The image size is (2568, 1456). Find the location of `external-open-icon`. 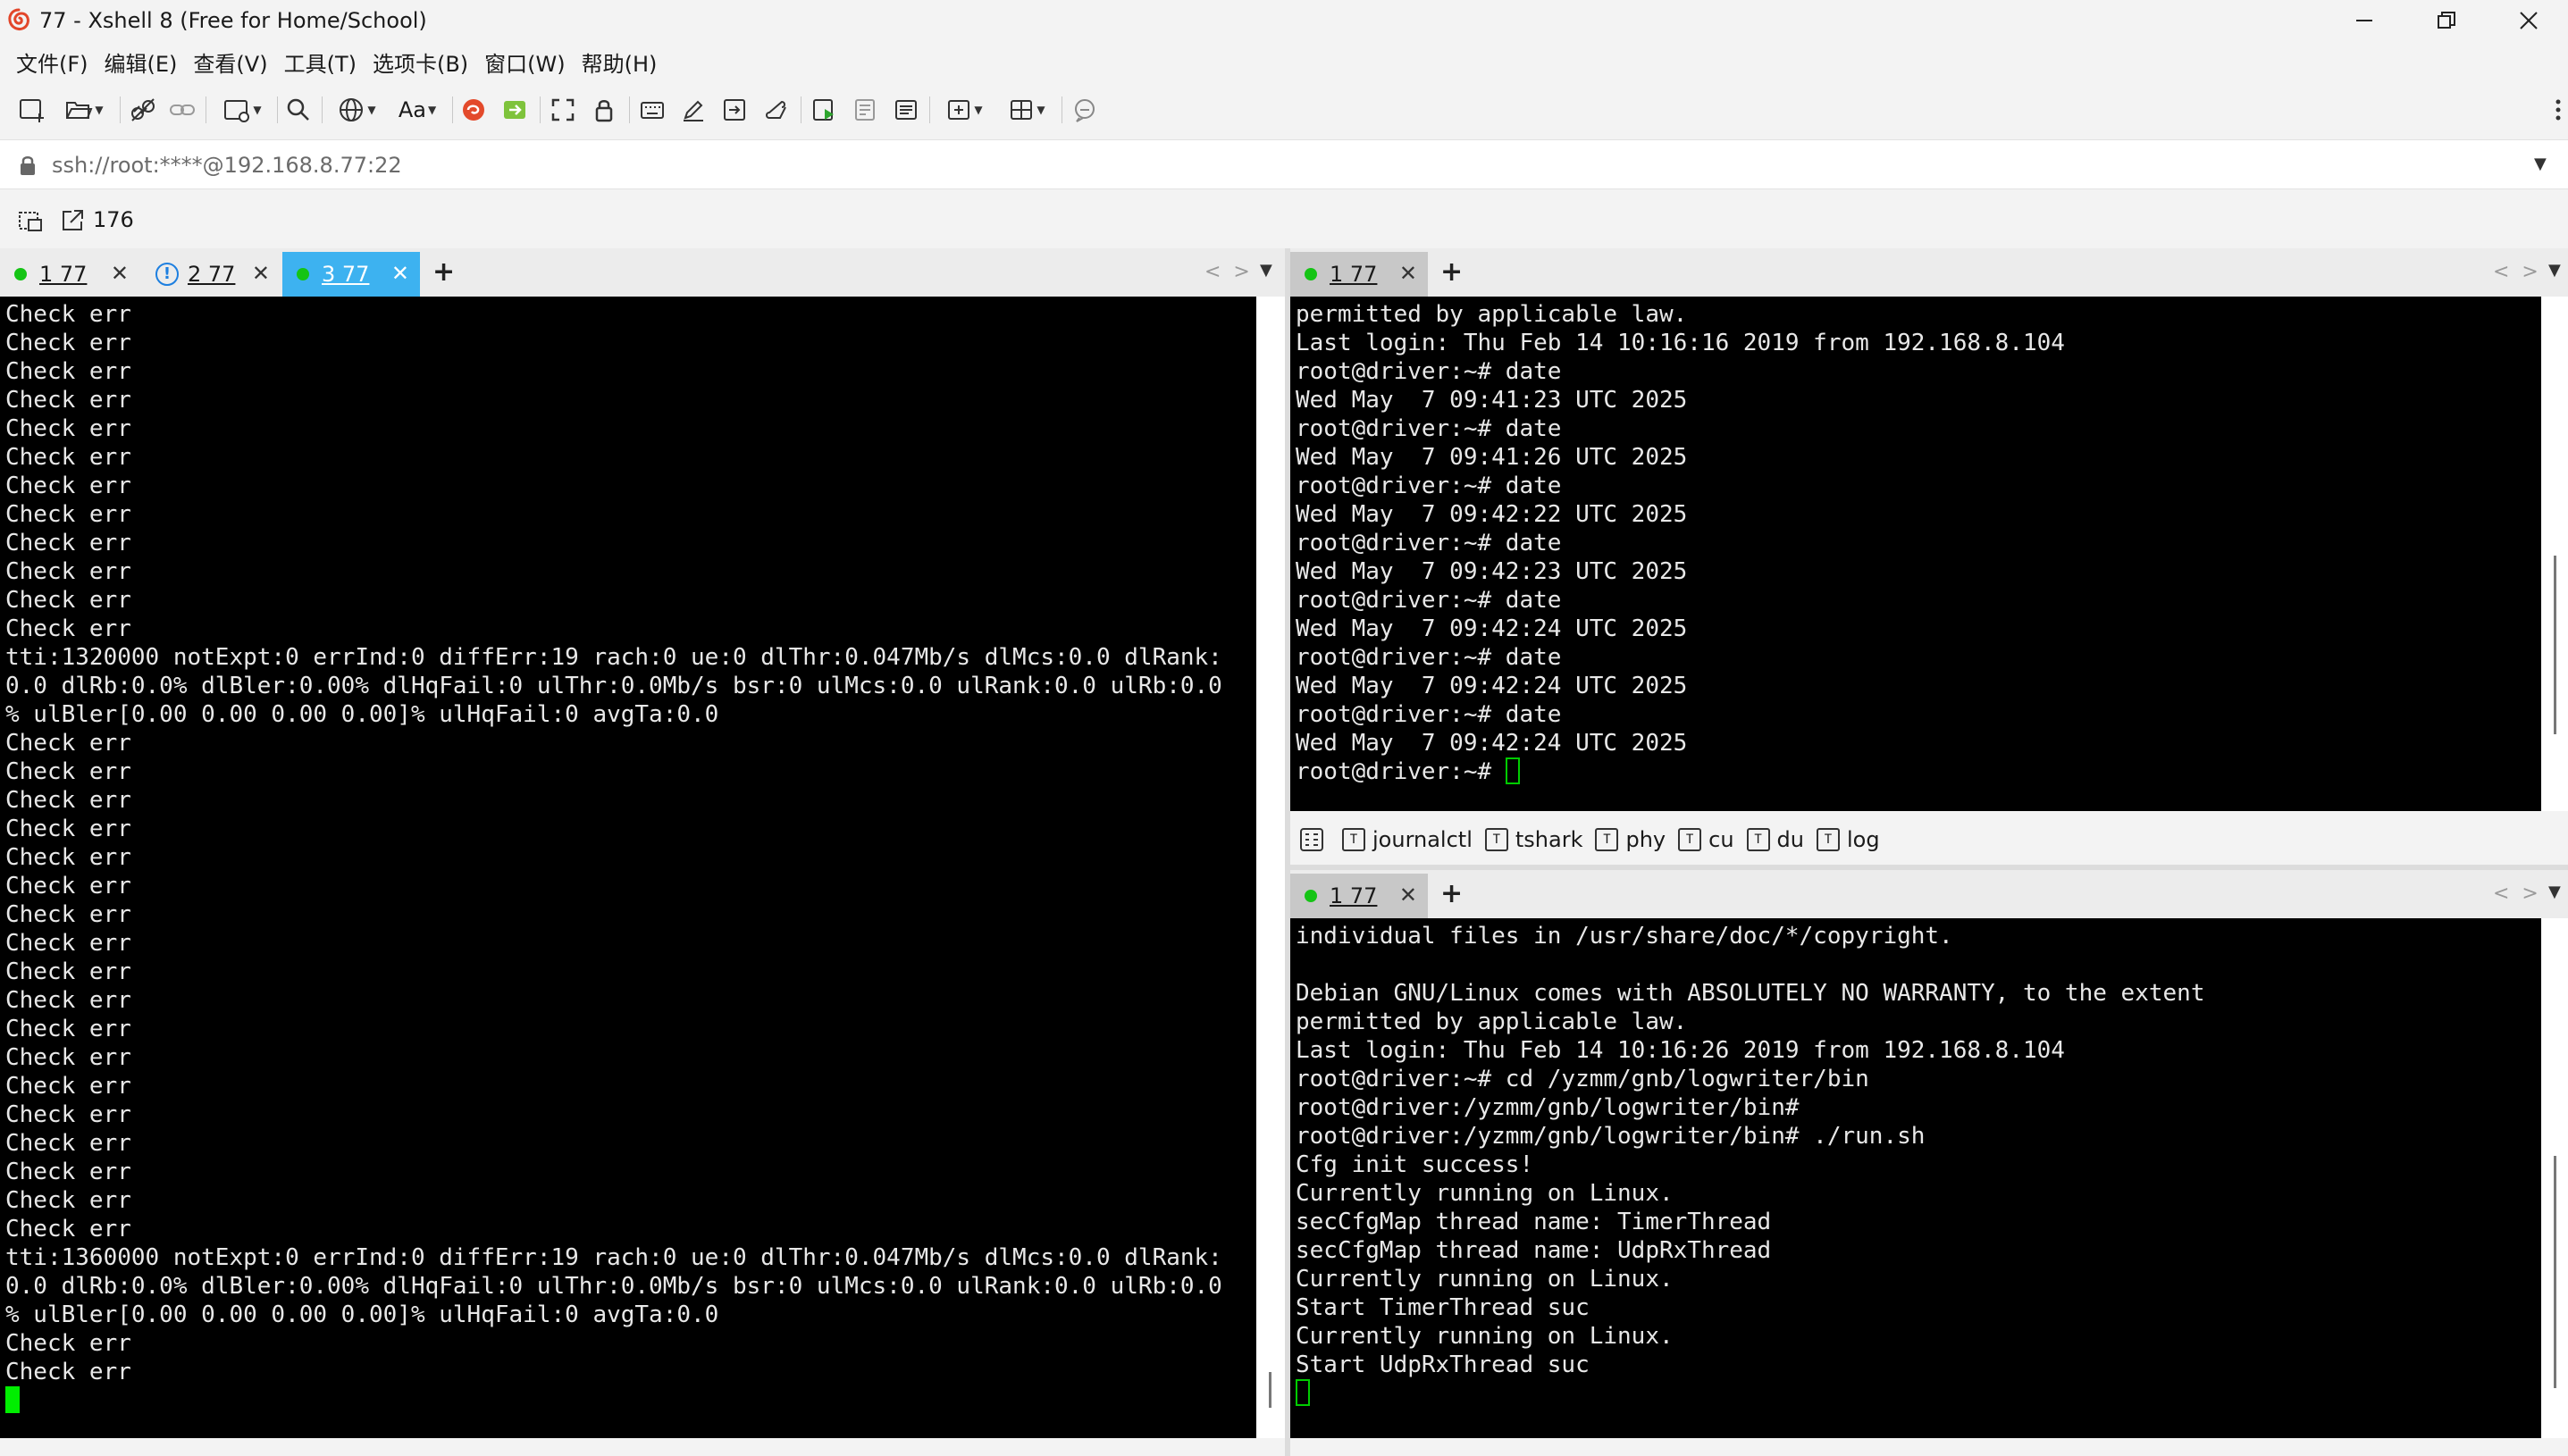

external-open-icon is located at coordinates (72, 220).